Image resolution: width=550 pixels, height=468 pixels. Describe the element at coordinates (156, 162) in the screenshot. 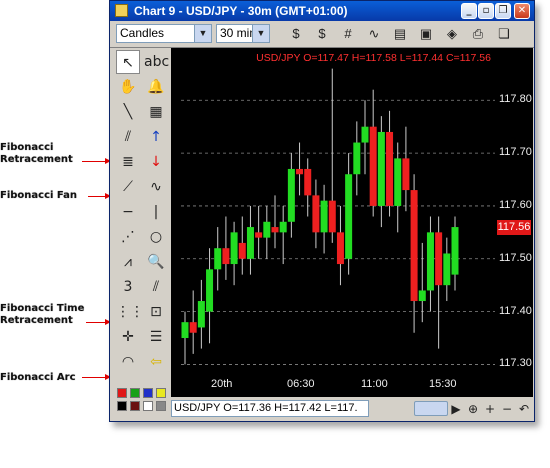

I see `sell-arrow-icon: ↓` at that location.